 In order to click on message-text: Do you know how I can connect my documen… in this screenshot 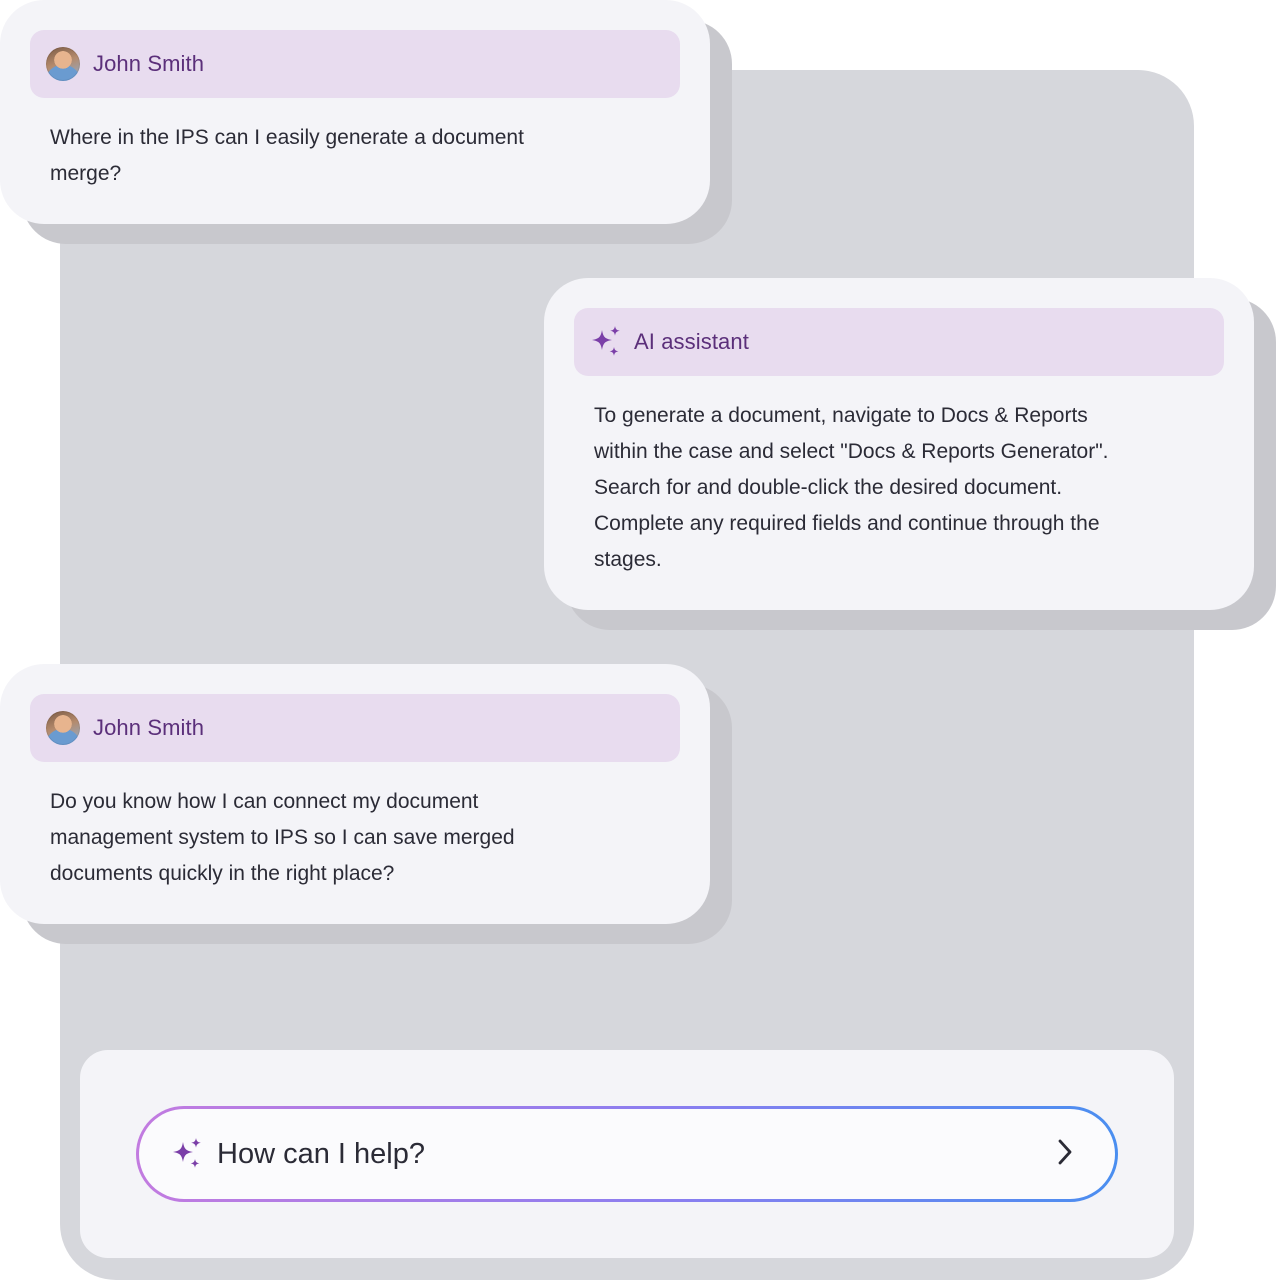, I will do `click(282, 837)`.